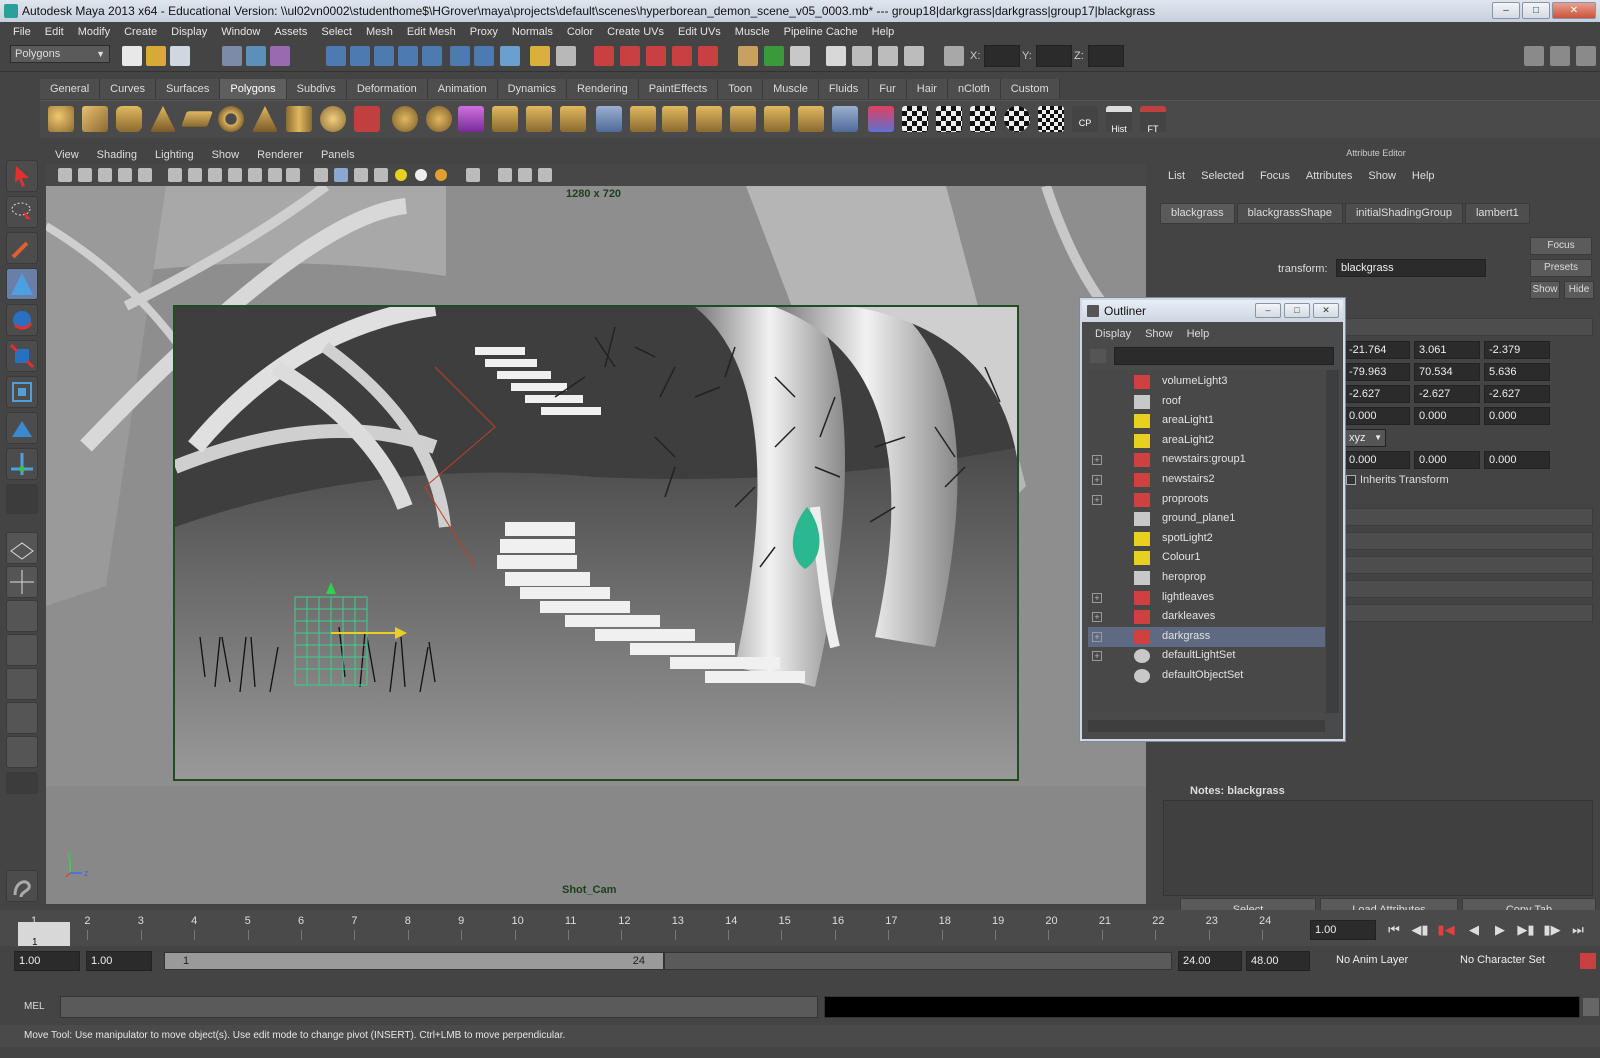  I want to click on ae-tab-initial-shading-group: initialShadingGroup, so click(1403, 213).